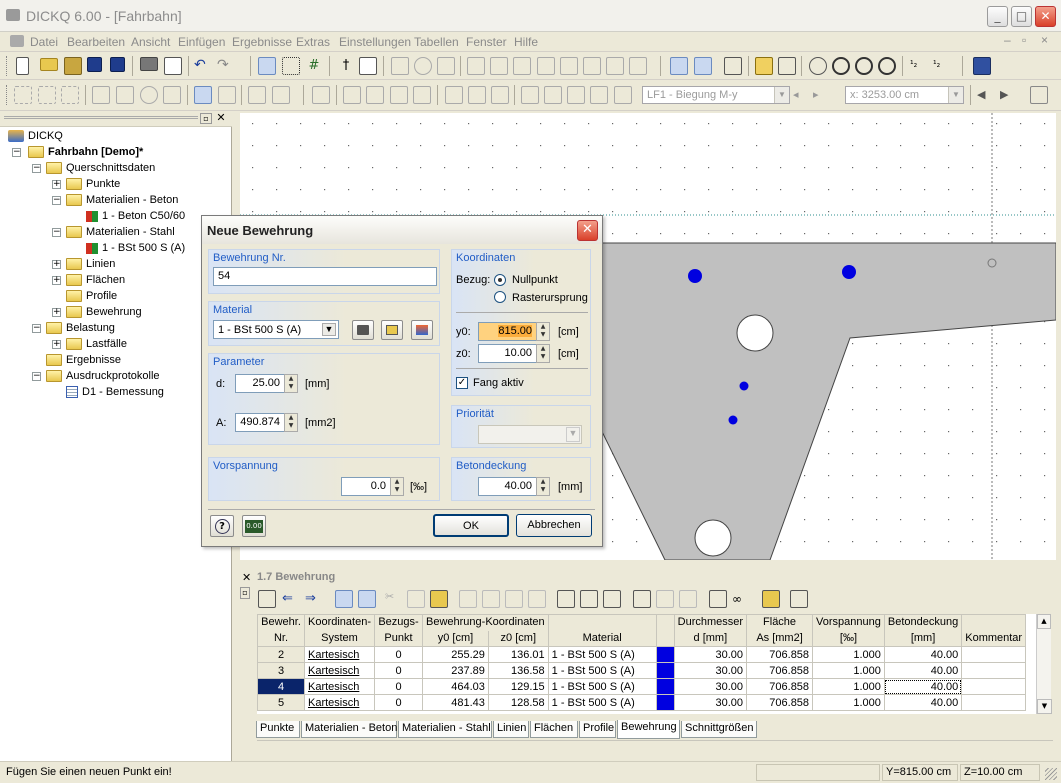 The image size is (1061, 783). What do you see at coordinates (398, 654) in the screenshot?
I see `table-cell: 0` at bounding box center [398, 654].